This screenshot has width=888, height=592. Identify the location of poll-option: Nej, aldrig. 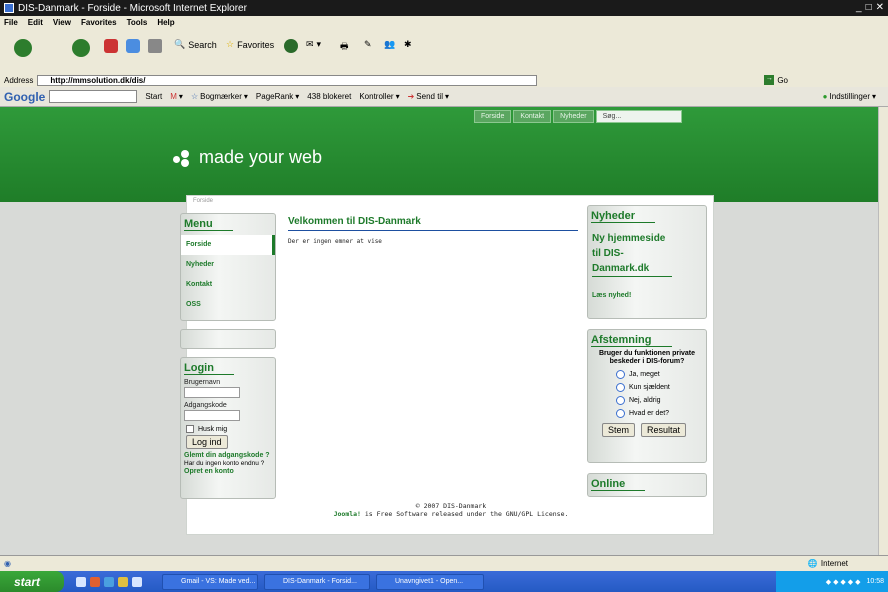
(661, 400).